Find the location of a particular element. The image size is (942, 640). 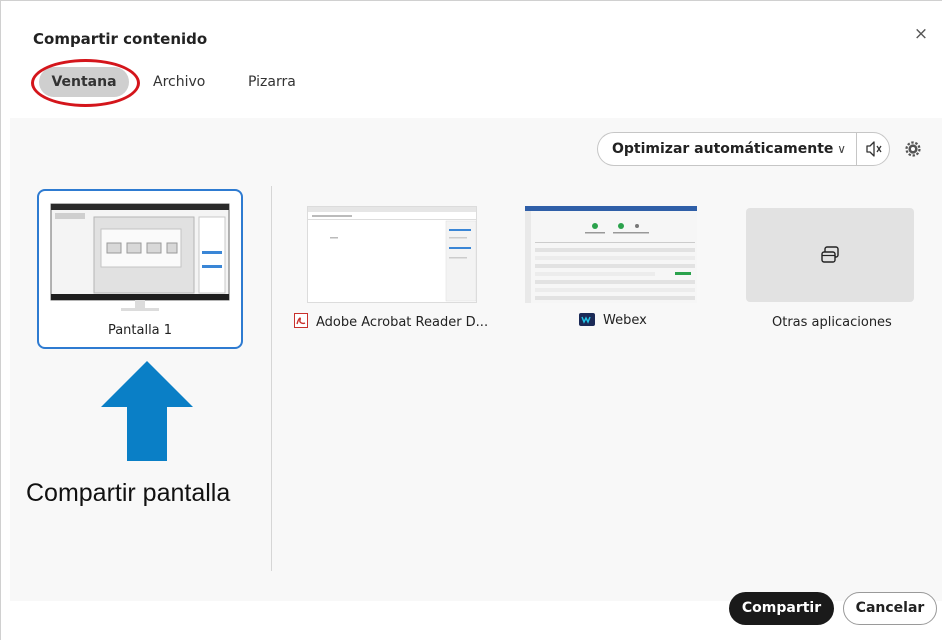

screen-option-pantalla-1: Pantalla 1 is located at coordinates (140, 269).